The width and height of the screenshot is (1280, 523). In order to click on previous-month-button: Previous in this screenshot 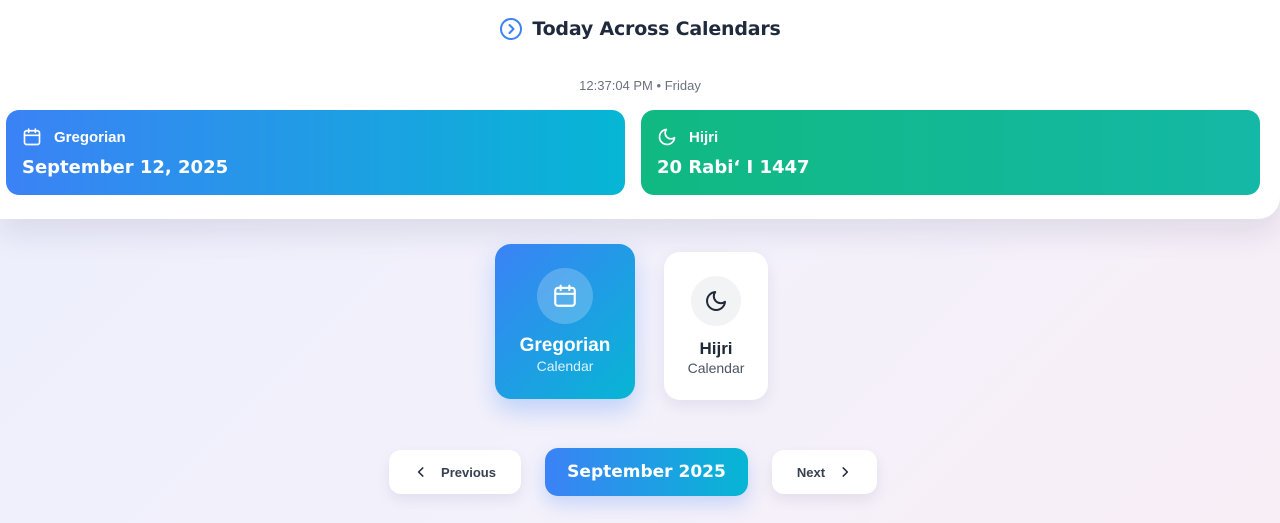, I will do `click(455, 472)`.